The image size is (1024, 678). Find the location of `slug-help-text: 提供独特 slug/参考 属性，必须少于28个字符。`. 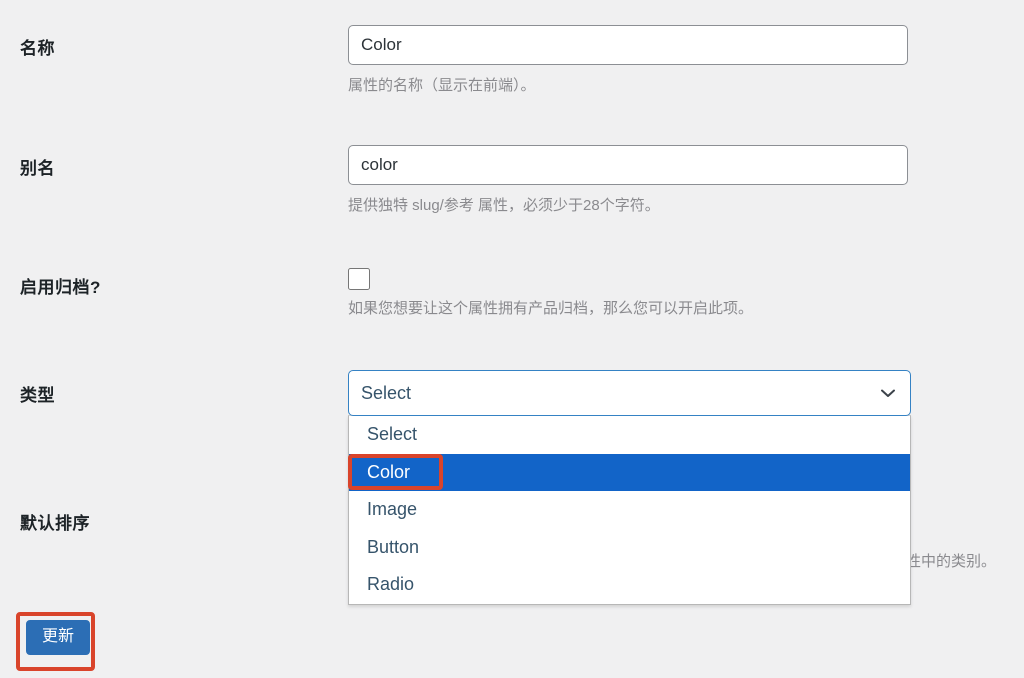

slug-help-text: 提供独特 slug/参考 属性，必须少于28个字符。 is located at coordinates (504, 205).